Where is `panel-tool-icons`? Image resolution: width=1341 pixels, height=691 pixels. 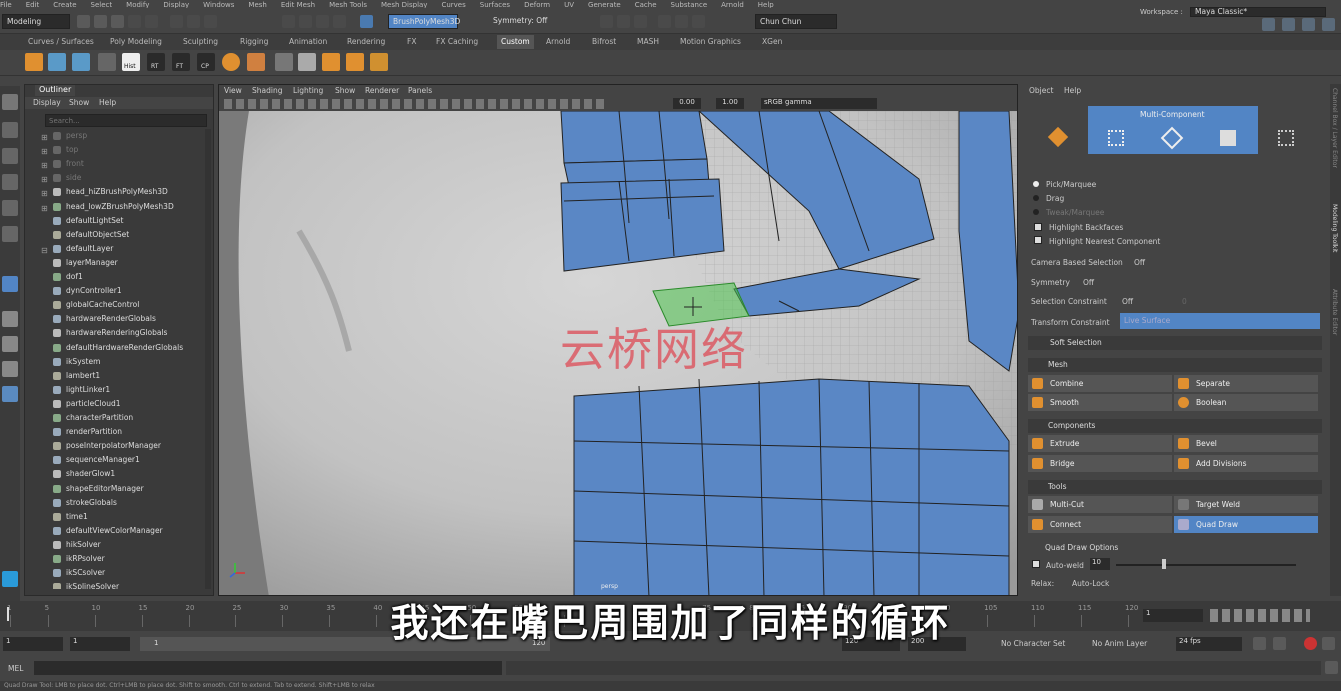 panel-tool-icons is located at coordinates (414, 104).